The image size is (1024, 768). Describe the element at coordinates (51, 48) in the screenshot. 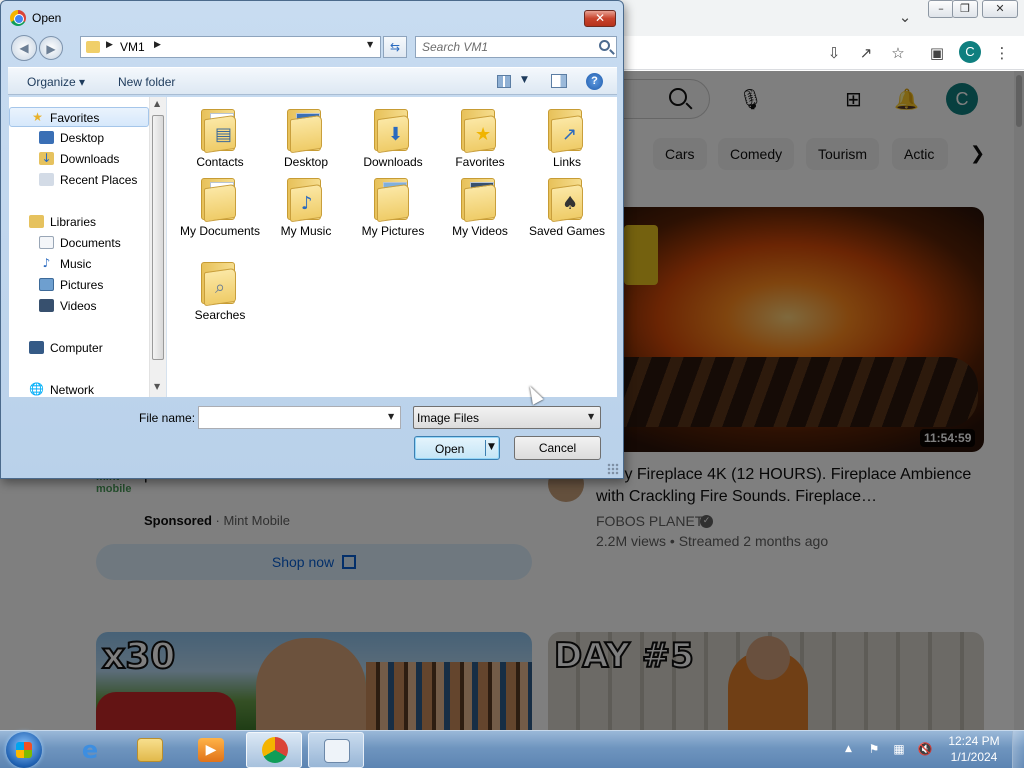

I see `forward-arrow-icon: ▶` at that location.